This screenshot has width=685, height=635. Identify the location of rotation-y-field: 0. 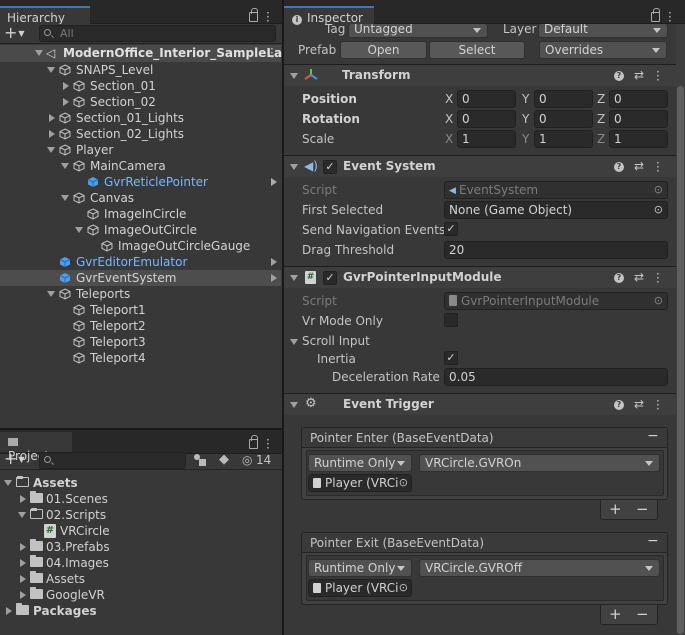
(563, 119).